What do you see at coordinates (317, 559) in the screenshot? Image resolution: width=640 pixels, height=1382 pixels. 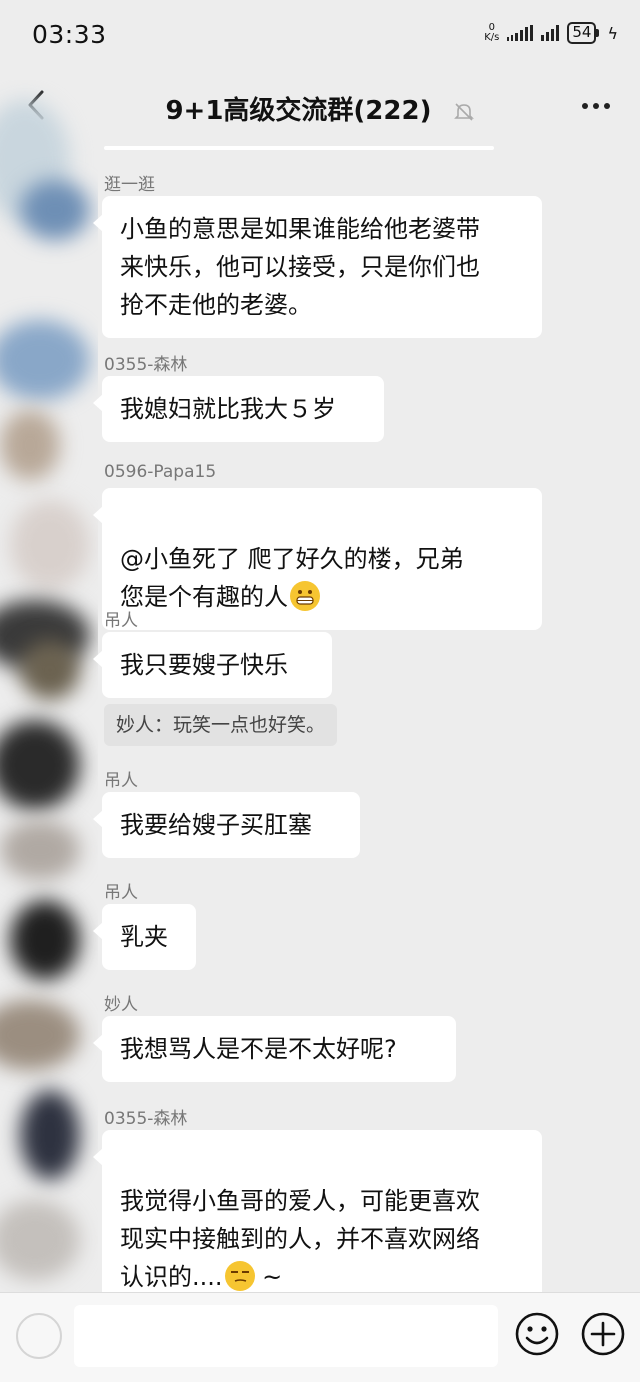 I see `message-bubble: @小鱼死了 爬了好久的楼，兄弟 您是个有趣的人` at bounding box center [317, 559].